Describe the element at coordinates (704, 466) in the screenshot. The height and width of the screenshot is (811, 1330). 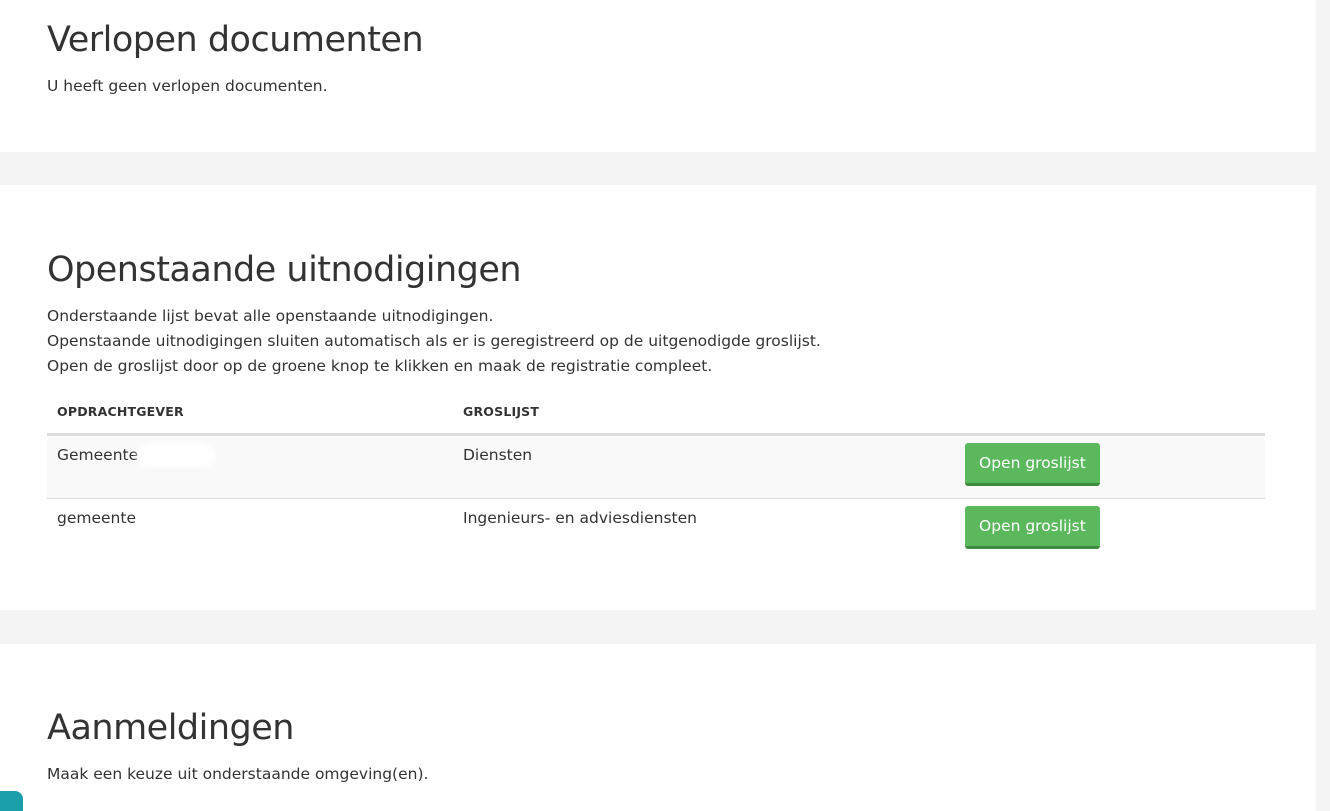
I see `list-cell: Diensten` at that location.